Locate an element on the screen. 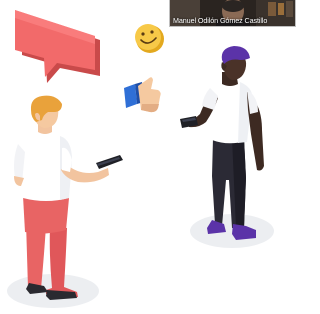  thumbs-up-icon is located at coordinates (142, 95).